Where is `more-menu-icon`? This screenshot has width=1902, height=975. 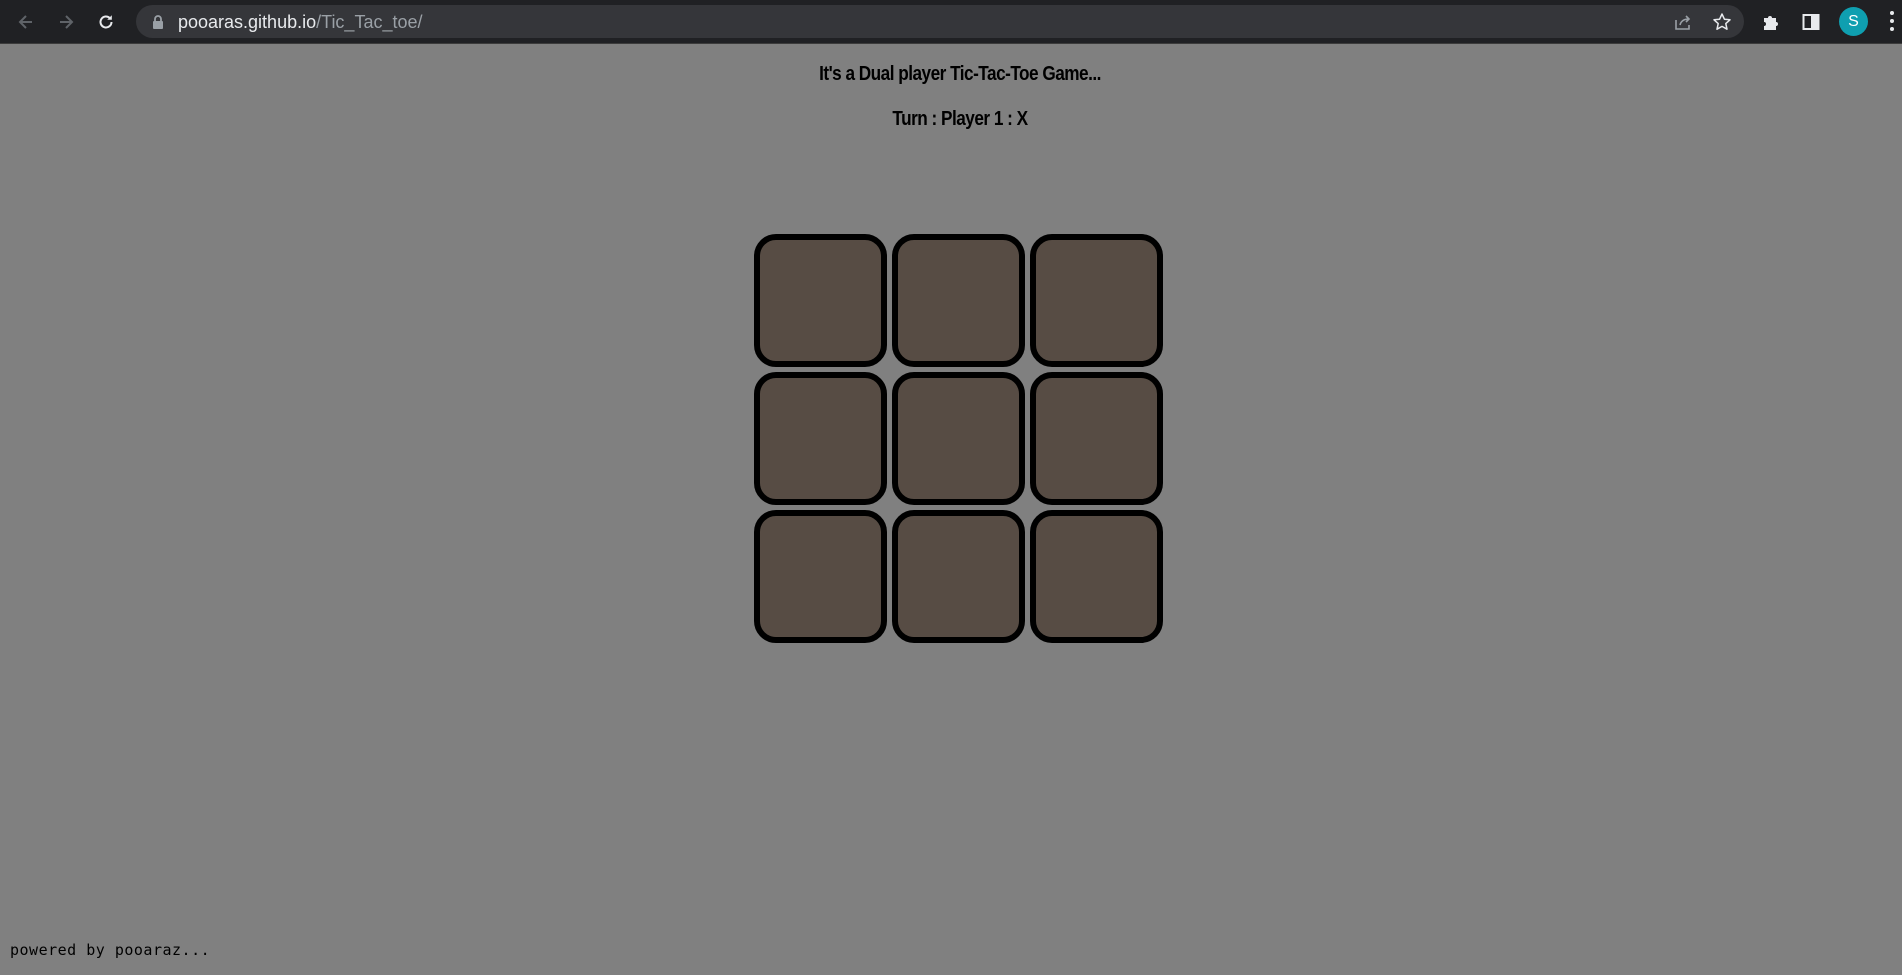 more-menu-icon is located at coordinates (1893, 22).